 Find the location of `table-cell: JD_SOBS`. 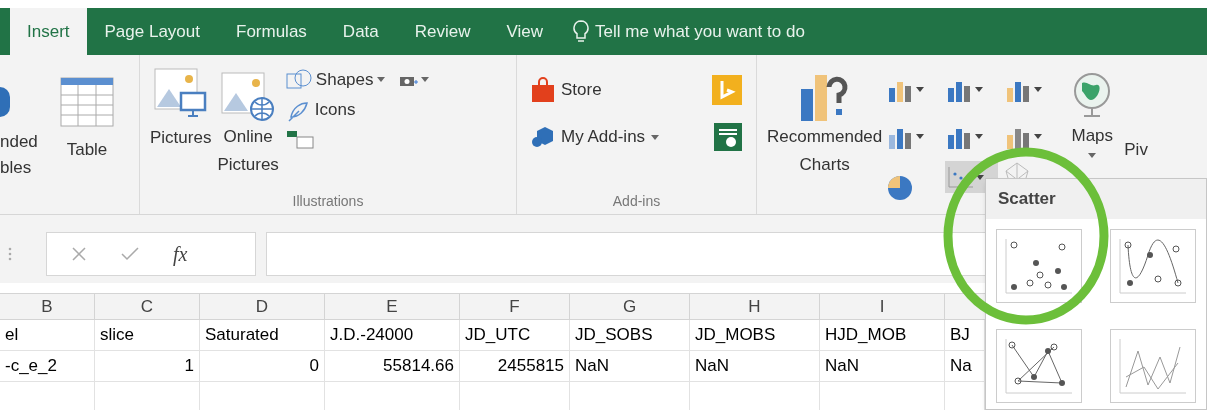

table-cell: JD_SOBS is located at coordinates (630, 335).